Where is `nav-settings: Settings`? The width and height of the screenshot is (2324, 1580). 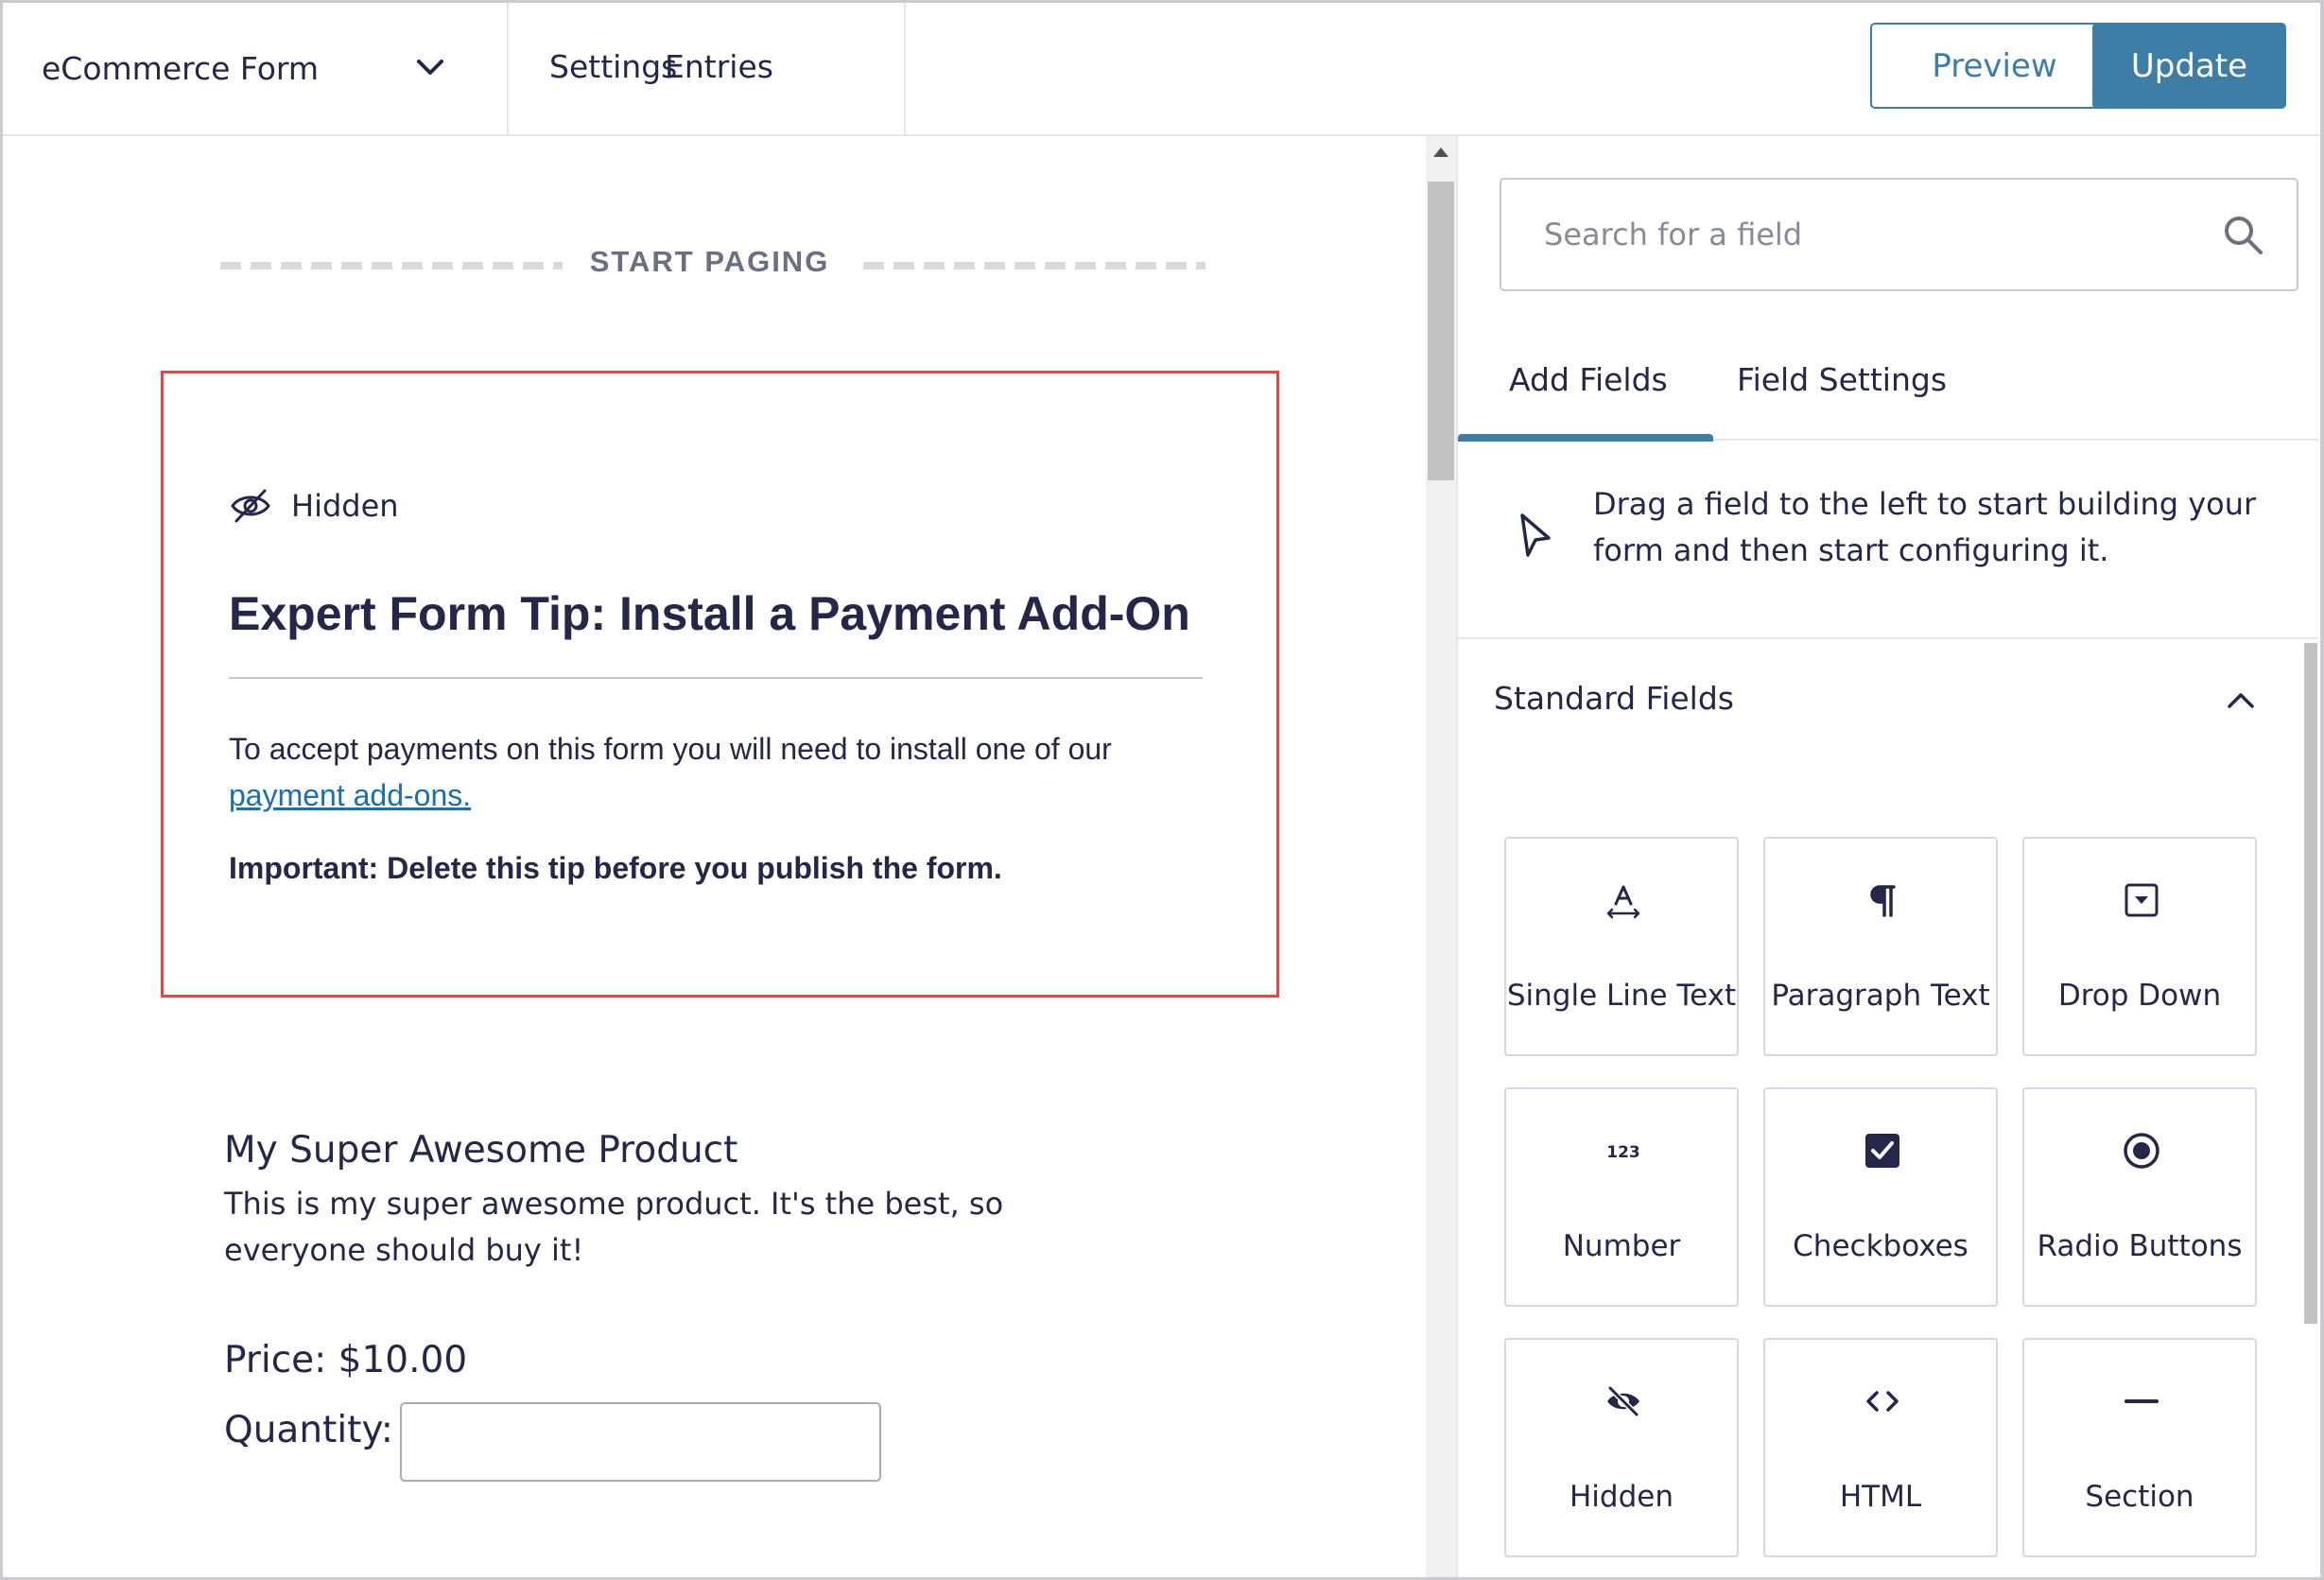
nav-settings: Settings is located at coordinates (613, 66).